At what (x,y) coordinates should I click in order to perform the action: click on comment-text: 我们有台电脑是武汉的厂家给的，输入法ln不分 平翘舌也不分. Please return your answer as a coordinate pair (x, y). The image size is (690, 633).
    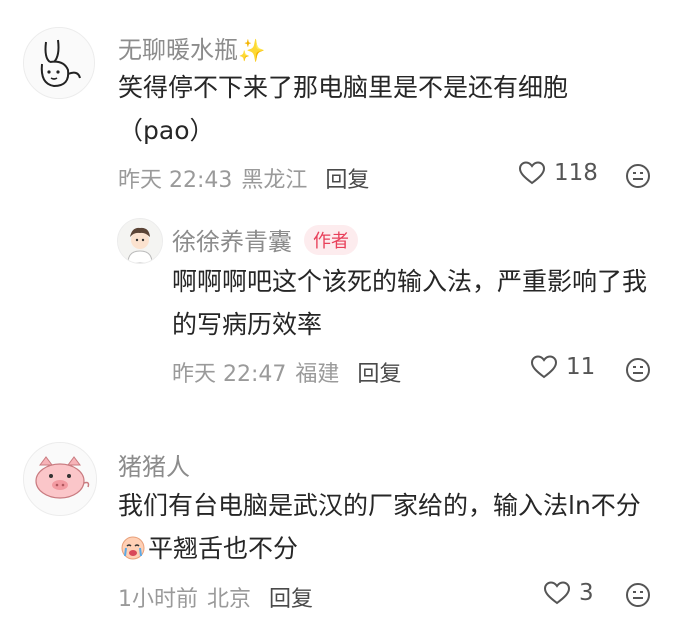
    Looking at the image, I should click on (388, 527).